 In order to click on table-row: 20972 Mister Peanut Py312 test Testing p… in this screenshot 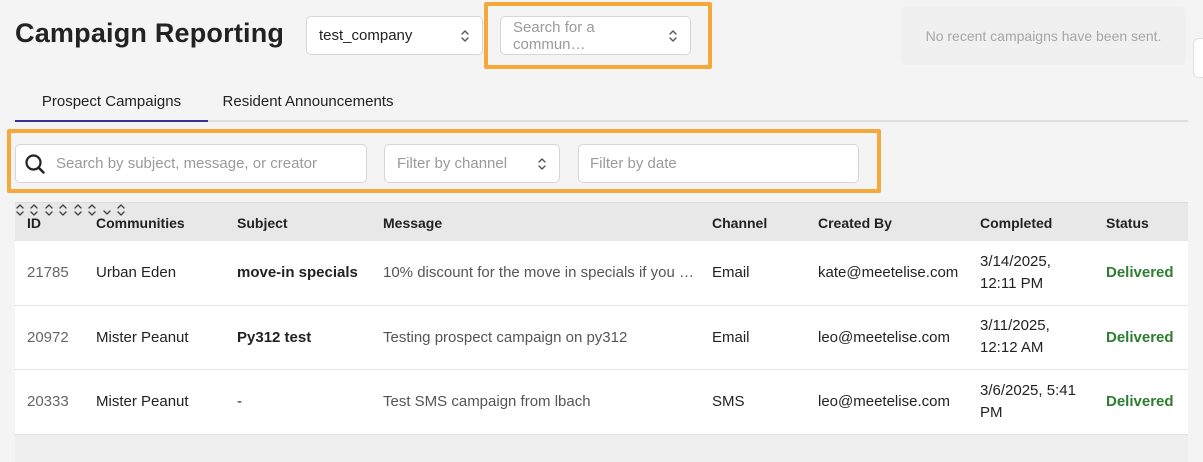, I will do `click(601, 337)`.